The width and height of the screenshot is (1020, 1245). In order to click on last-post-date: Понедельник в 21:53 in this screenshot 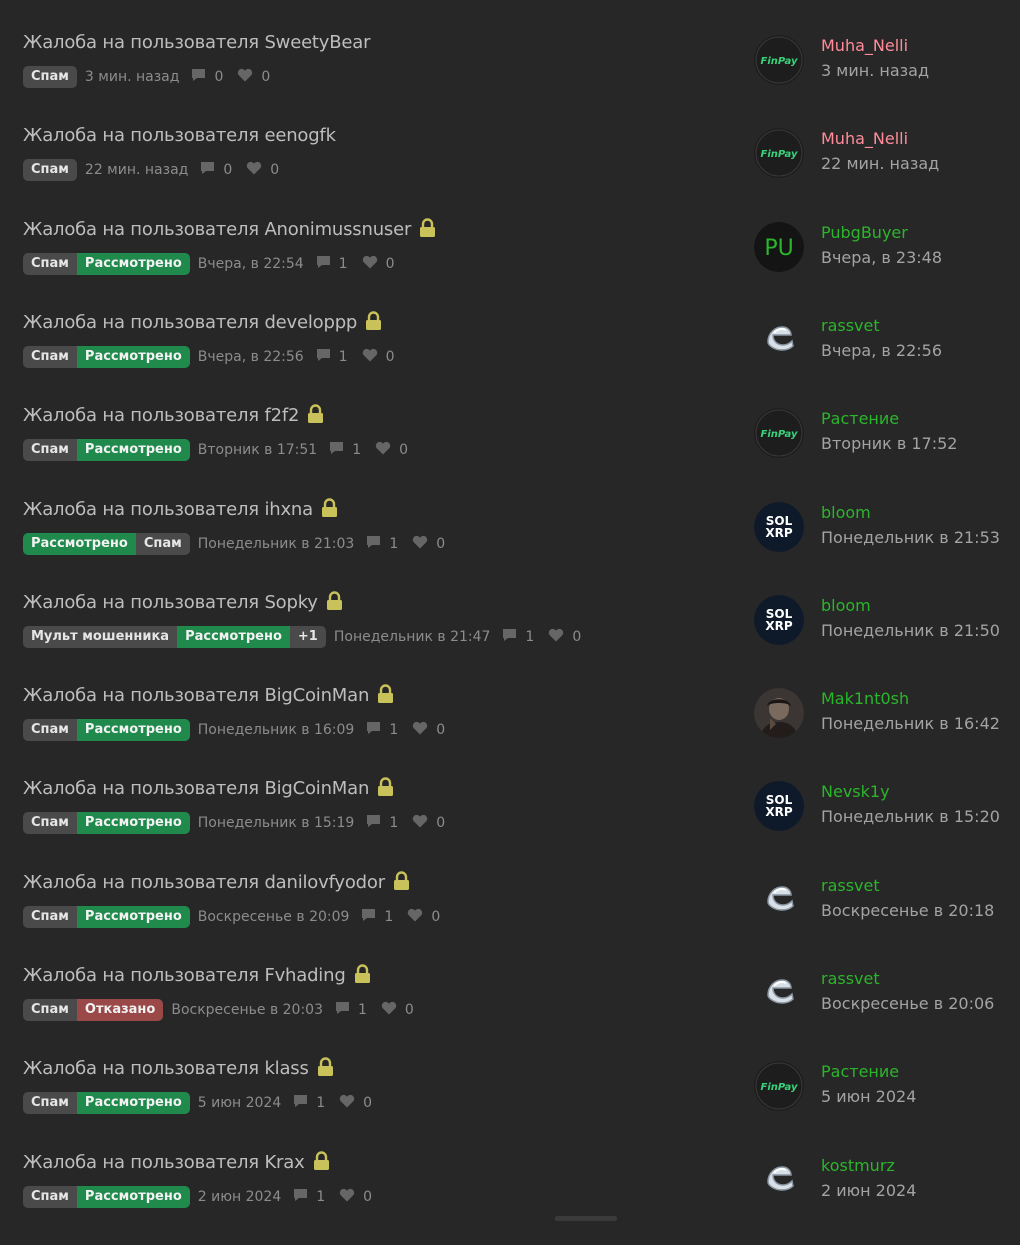, I will do `click(910, 537)`.